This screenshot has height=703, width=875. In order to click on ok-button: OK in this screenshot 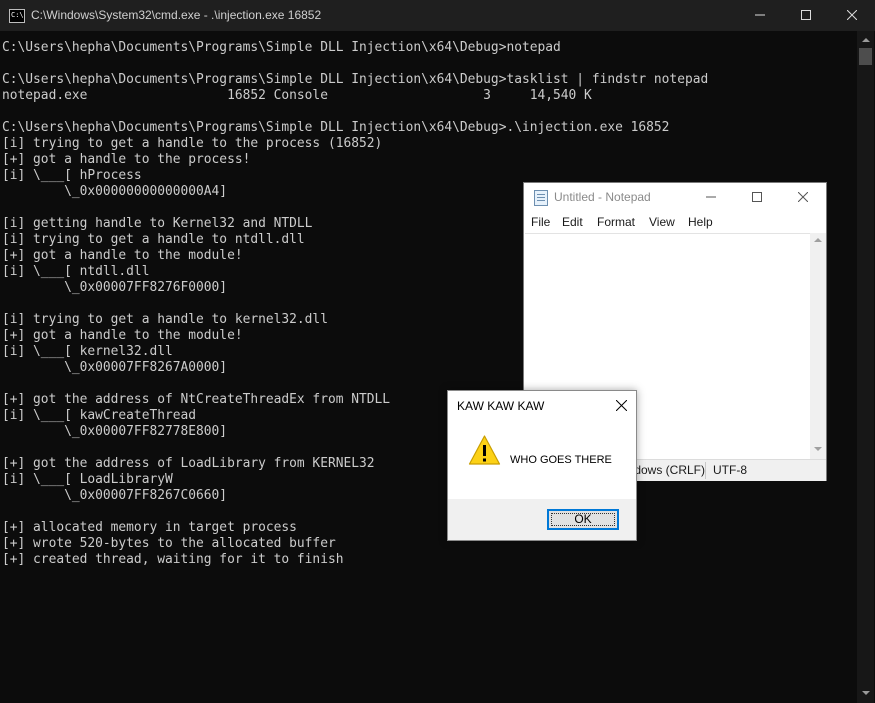, I will do `click(583, 519)`.